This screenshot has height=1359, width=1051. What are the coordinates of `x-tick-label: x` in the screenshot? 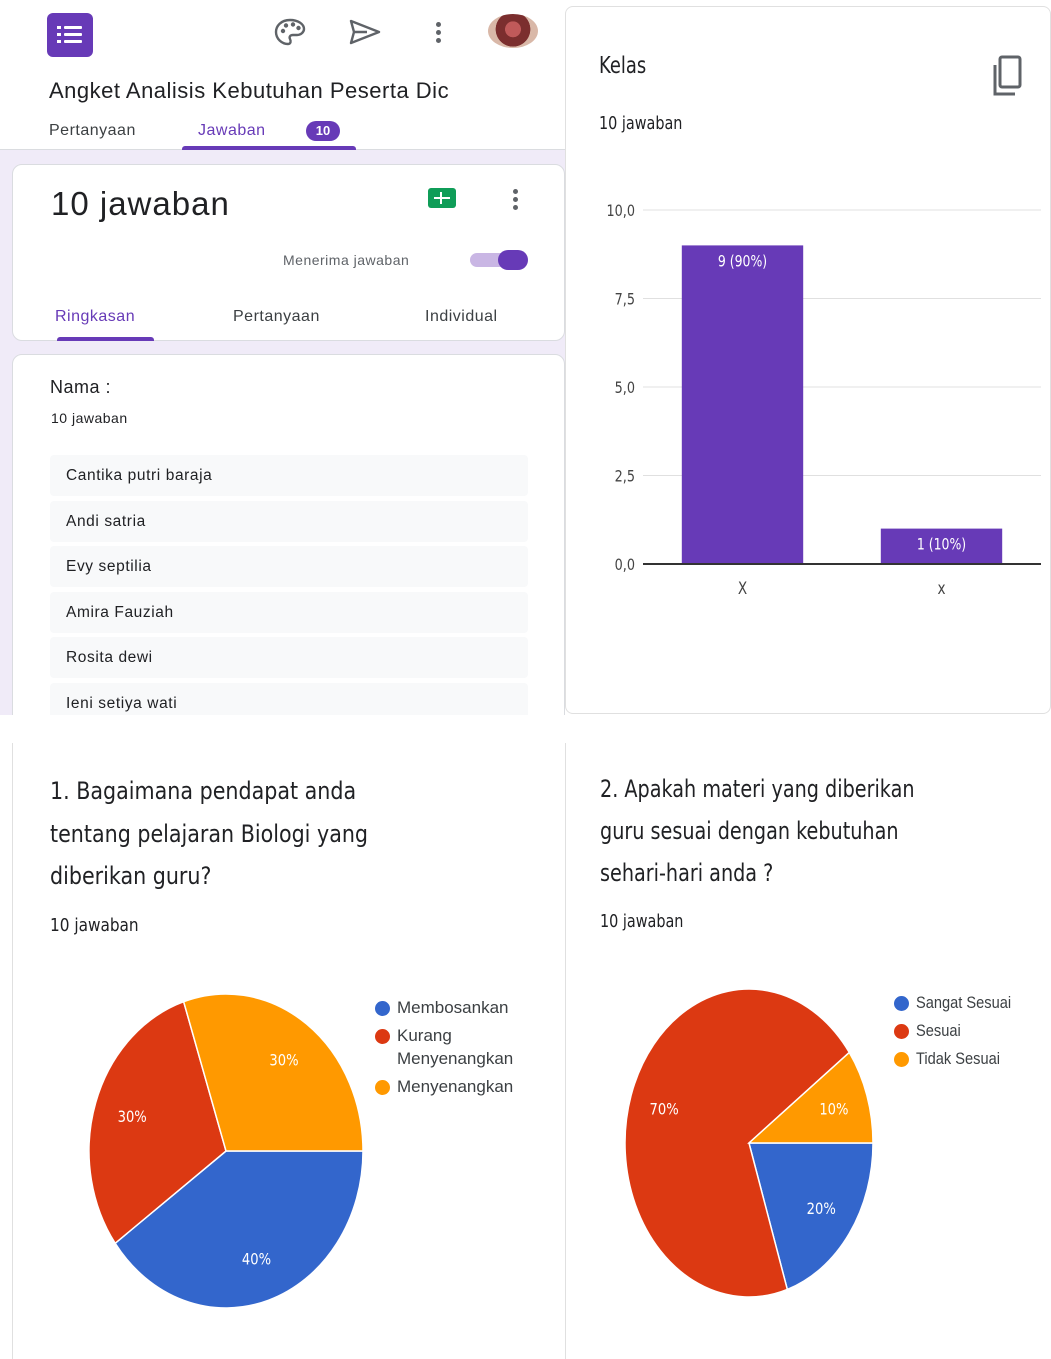 It's located at (941, 589).